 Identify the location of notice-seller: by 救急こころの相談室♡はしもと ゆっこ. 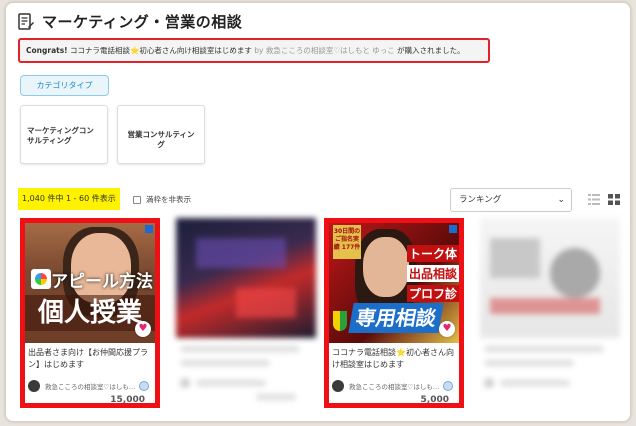
(324, 50).